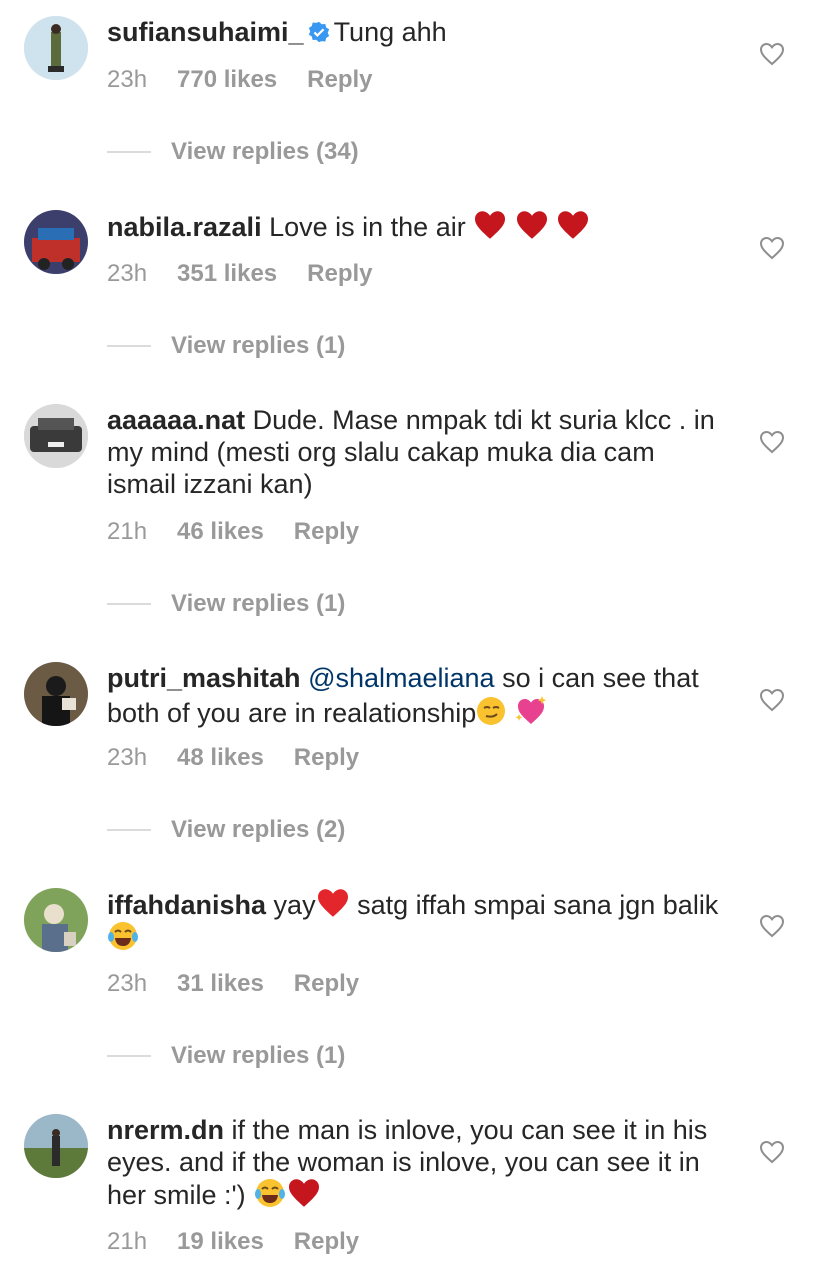 The width and height of the screenshot is (828, 1273). I want to click on comment-meta: 21h 19 likes Reply, so click(248, 1242).